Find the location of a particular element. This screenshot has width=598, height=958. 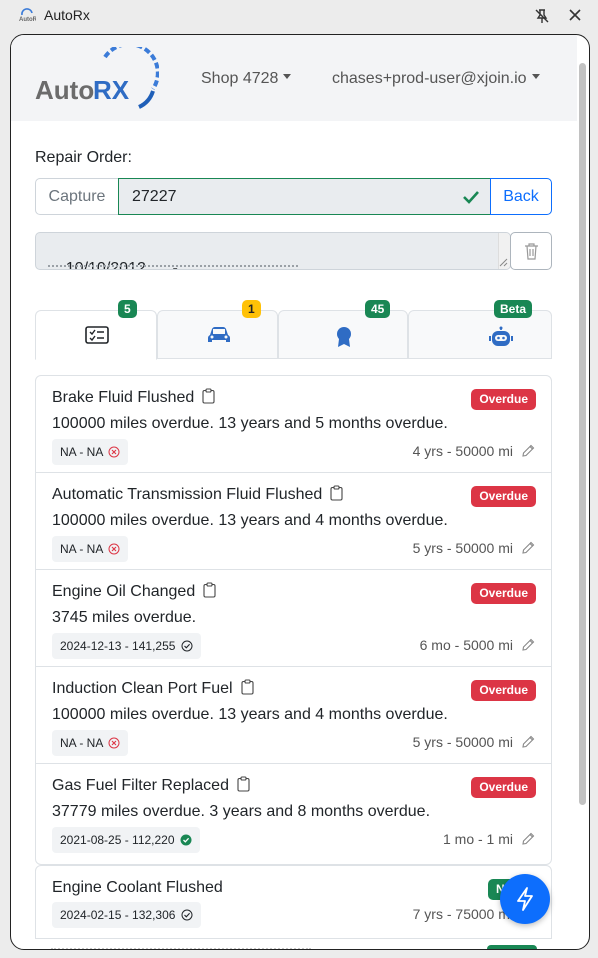

tab-services: 5 is located at coordinates (96, 330).